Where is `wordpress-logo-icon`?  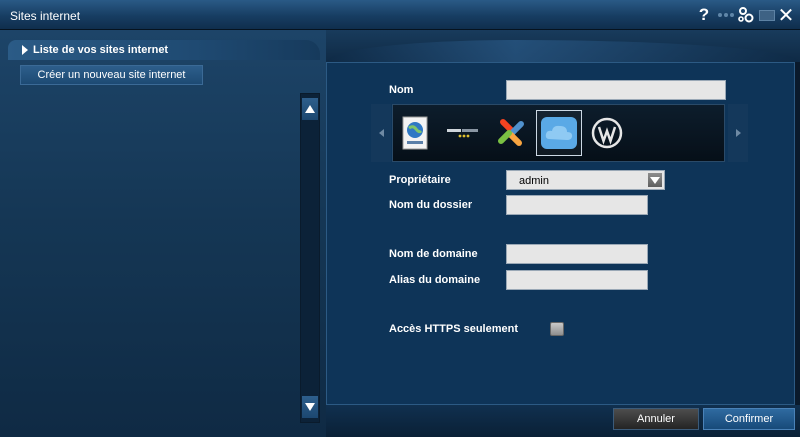 wordpress-logo-icon is located at coordinates (607, 133).